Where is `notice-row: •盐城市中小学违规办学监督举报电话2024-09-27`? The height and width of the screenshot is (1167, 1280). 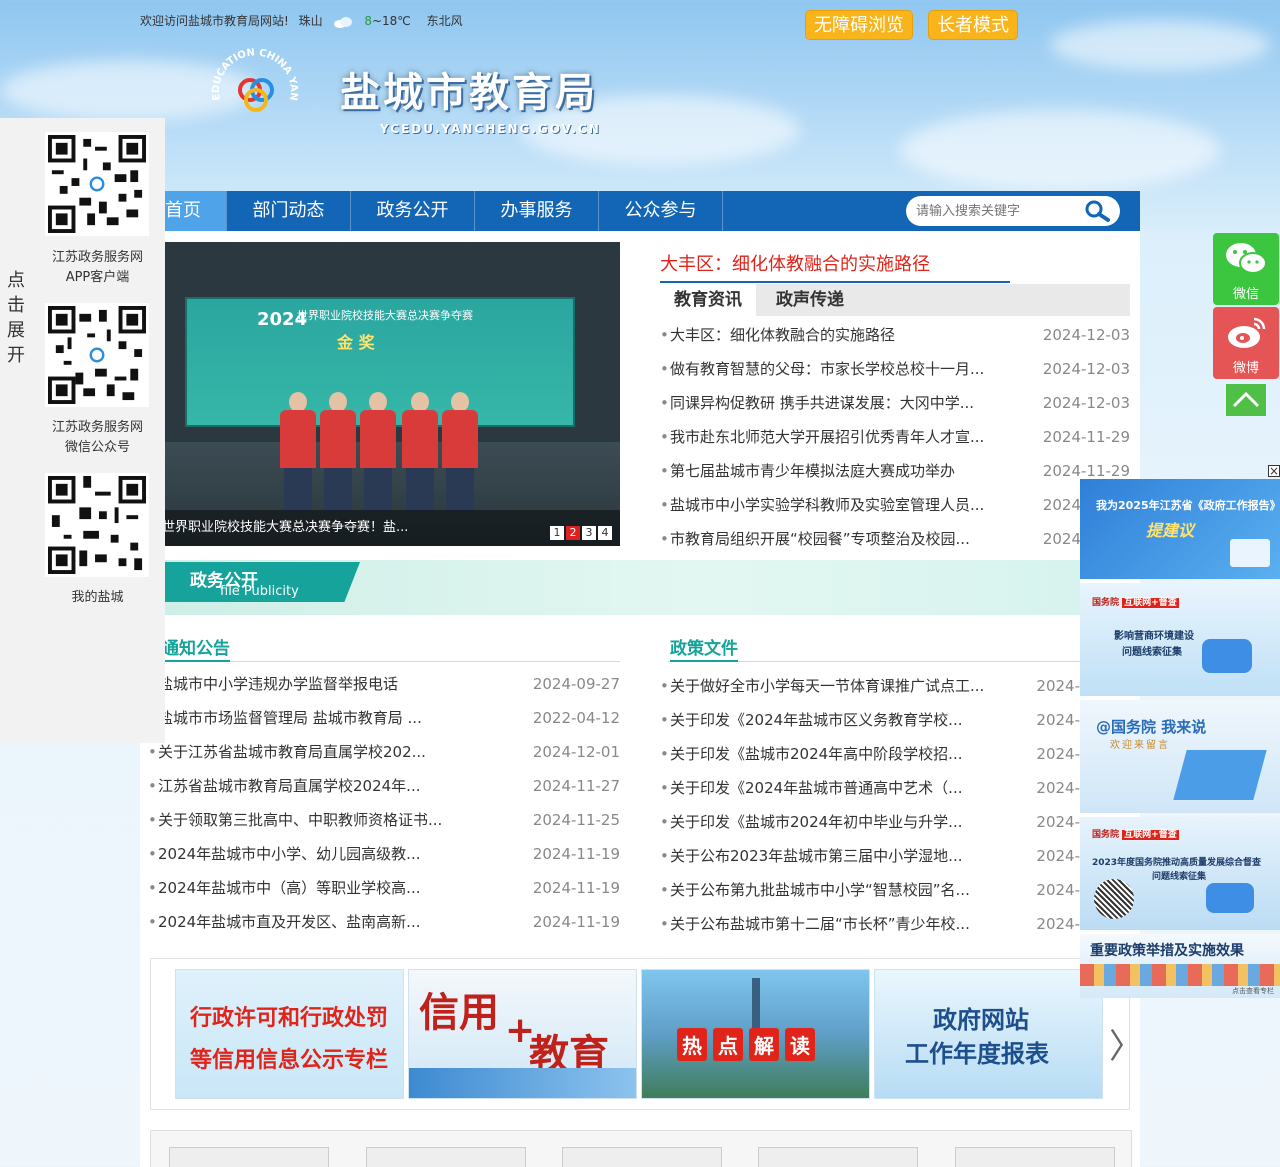 notice-row: •盐城市中小学违规办学监督举报电话2024-09-27 is located at coordinates (384, 684).